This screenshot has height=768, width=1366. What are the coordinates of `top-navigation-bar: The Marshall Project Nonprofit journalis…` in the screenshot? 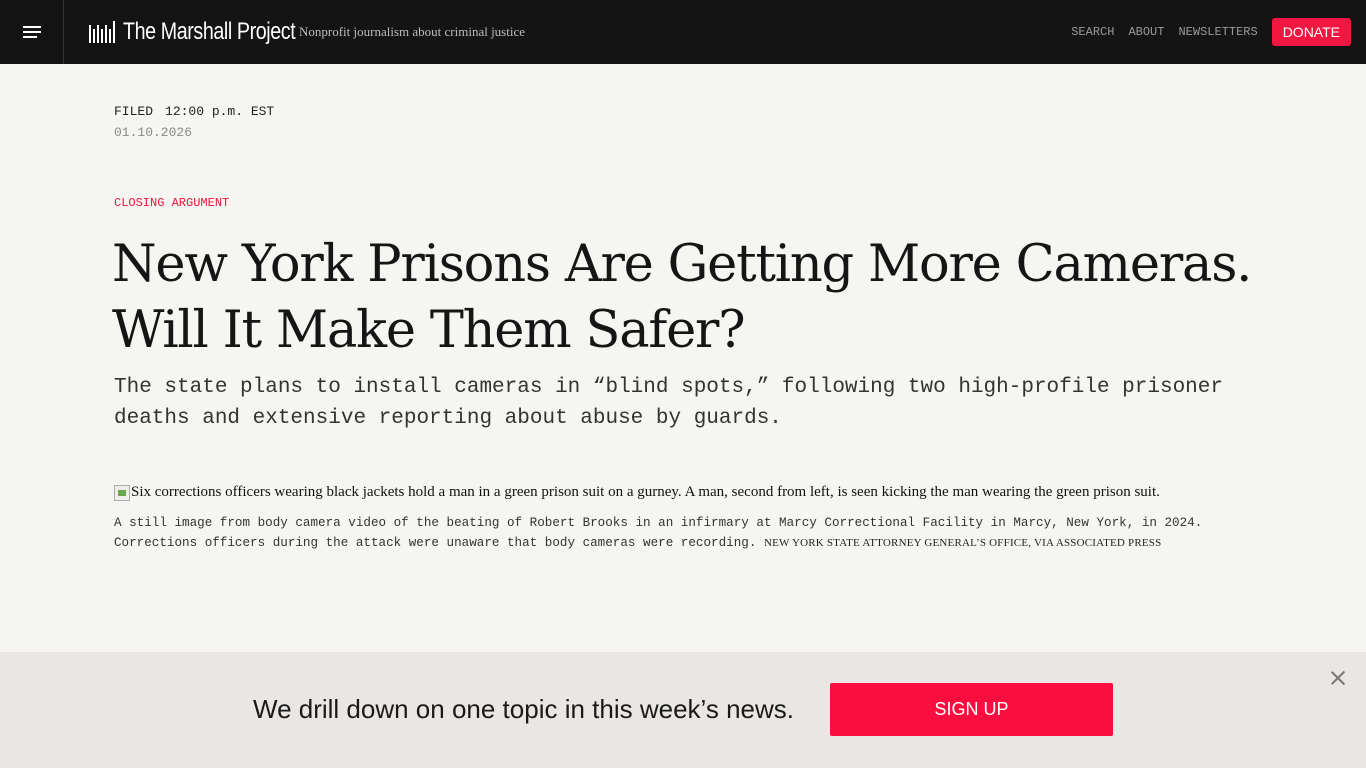 It's located at (683, 32).